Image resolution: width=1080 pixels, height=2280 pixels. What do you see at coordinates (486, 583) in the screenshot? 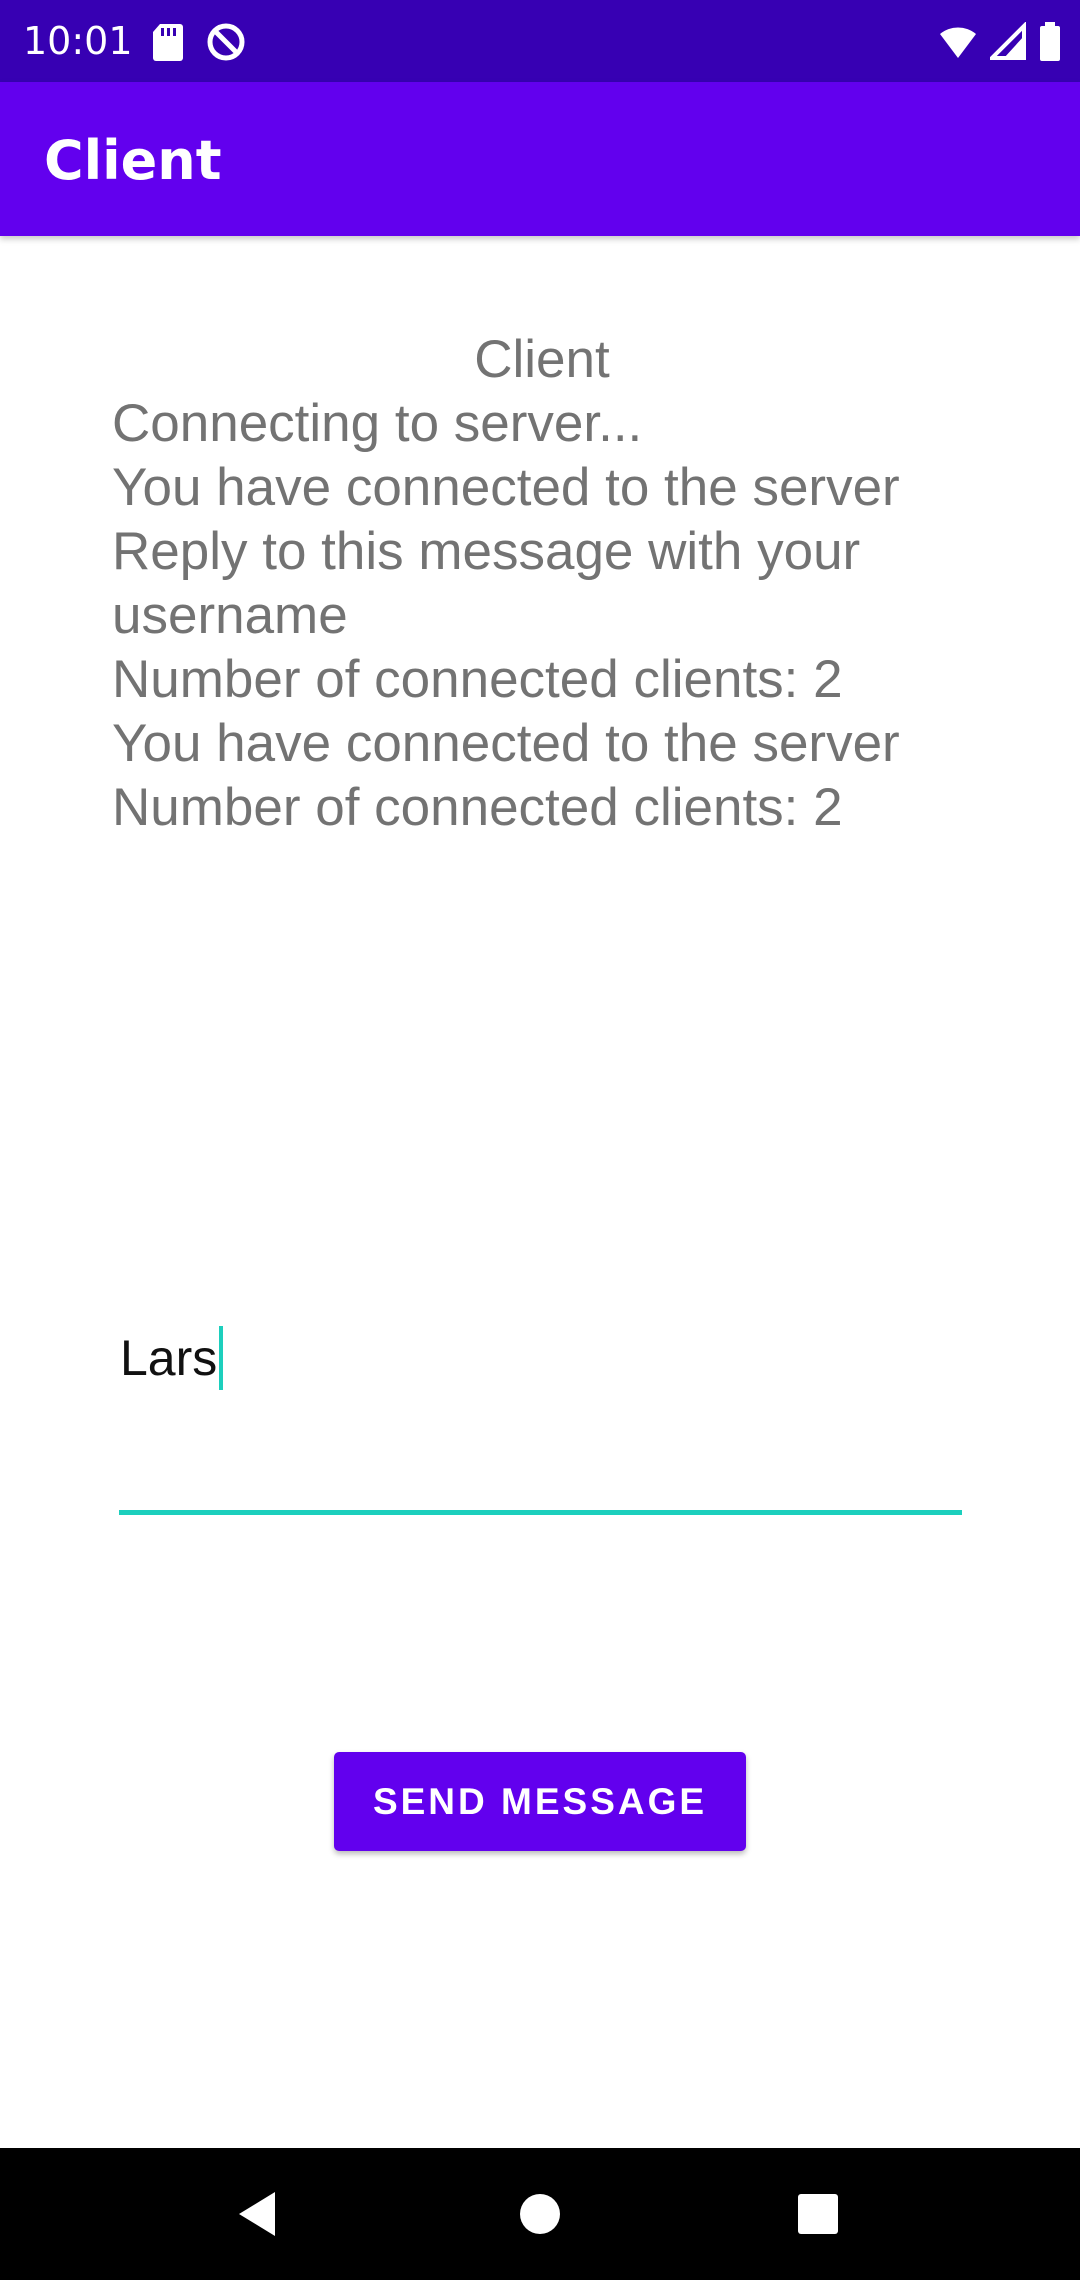
I see `log-line: Reply to this message with your username` at bounding box center [486, 583].